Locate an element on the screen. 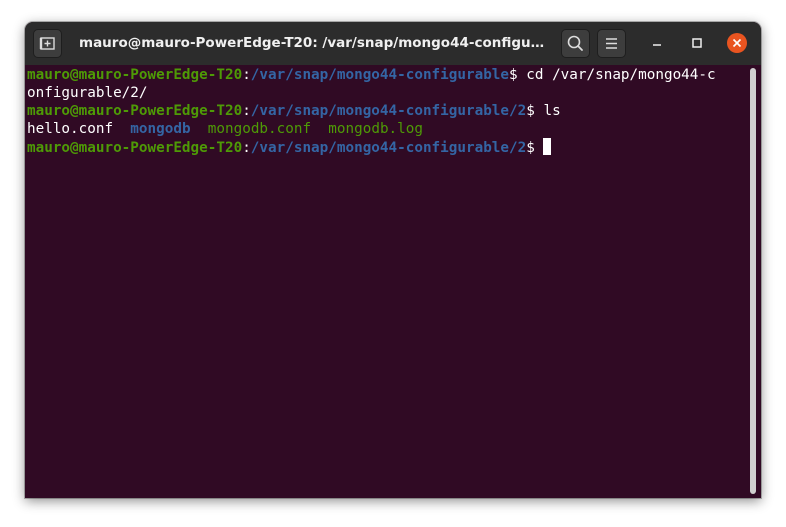  close-icon is located at coordinates (737, 43).